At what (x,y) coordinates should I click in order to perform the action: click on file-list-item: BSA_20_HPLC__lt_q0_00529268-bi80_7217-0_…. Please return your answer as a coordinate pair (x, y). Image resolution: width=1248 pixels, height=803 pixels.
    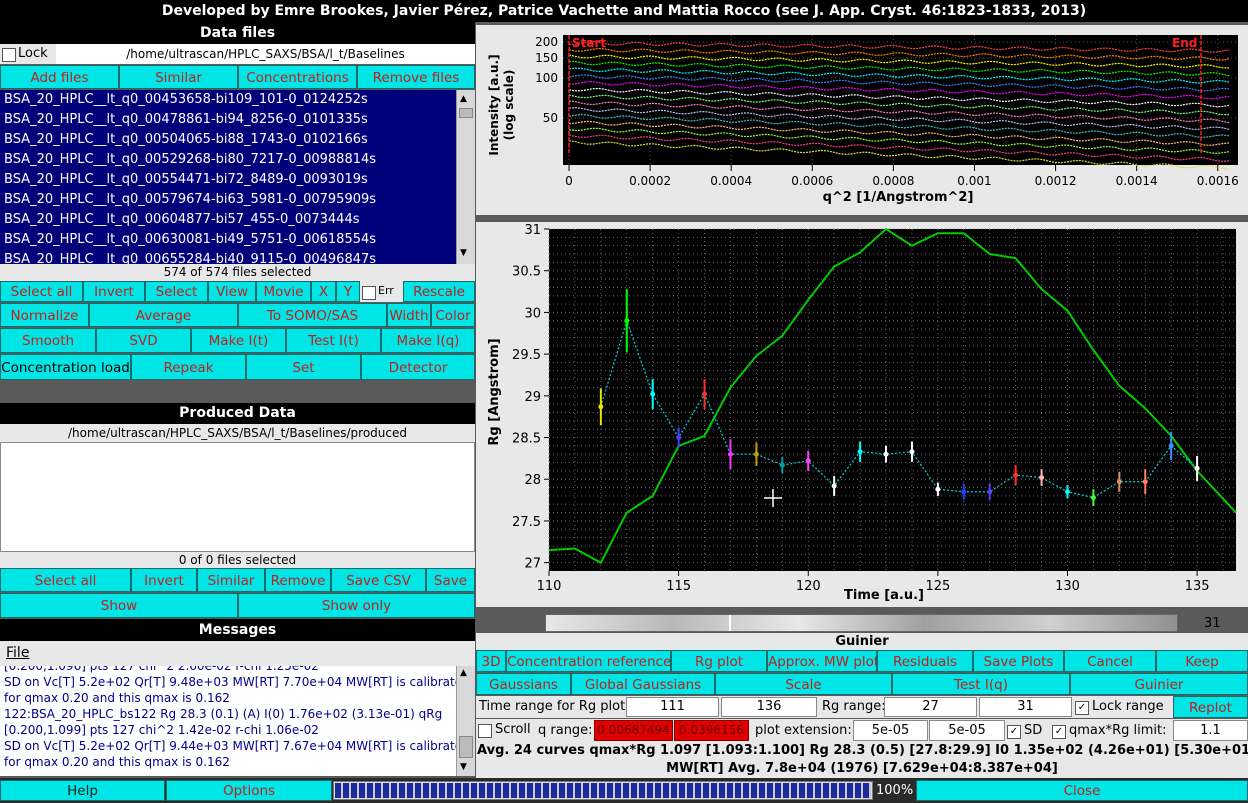
    Looking at the image, I should click on (228, 160).